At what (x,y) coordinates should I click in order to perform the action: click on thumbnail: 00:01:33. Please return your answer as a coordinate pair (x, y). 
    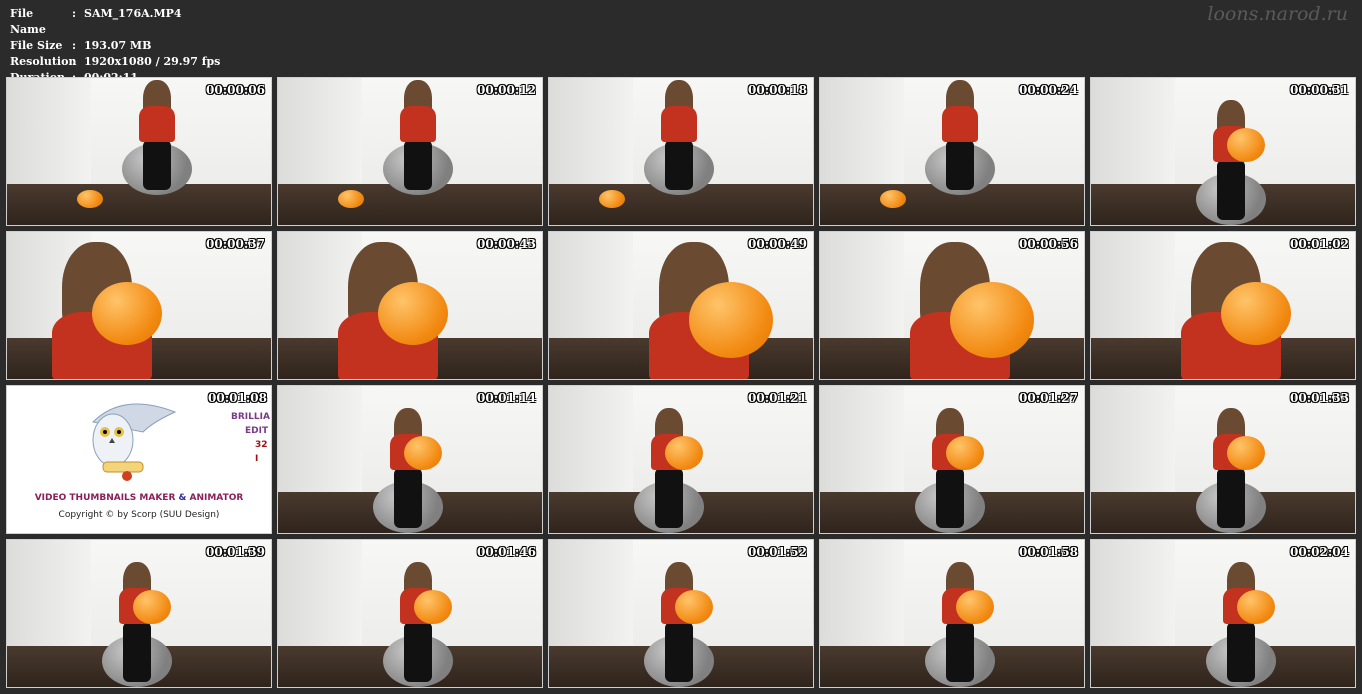
    Looking at the image, I should click on (1223, 459).